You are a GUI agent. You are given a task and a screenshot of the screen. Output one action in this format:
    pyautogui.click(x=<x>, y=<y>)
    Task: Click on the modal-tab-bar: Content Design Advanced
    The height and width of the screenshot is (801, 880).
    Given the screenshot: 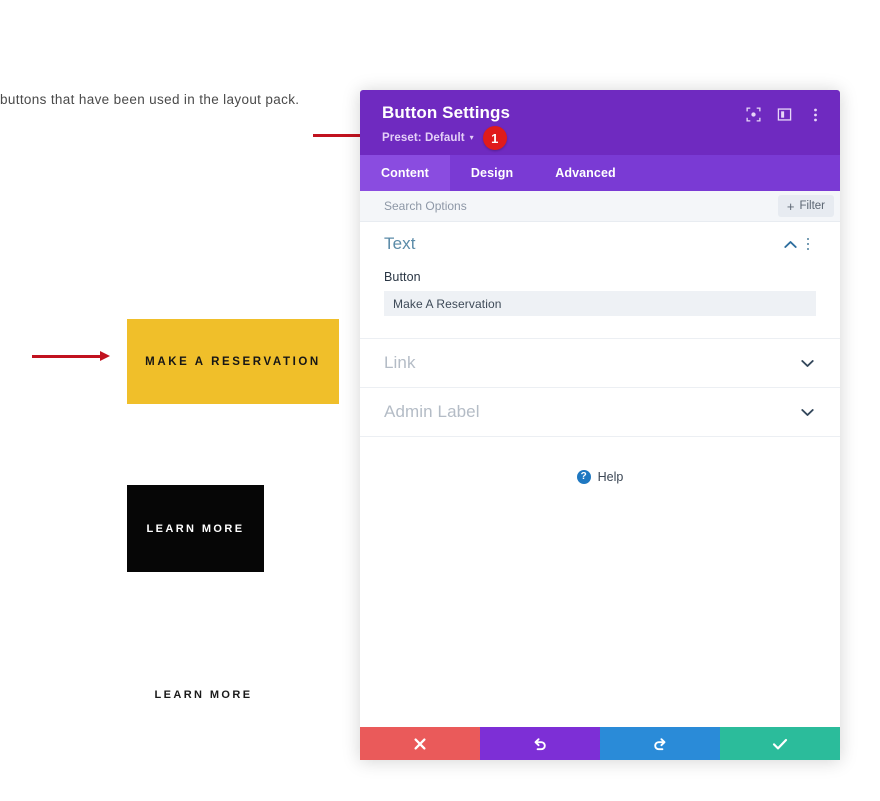 What is the action you would take?
    pyautogui.click(x=600, y=173)
    